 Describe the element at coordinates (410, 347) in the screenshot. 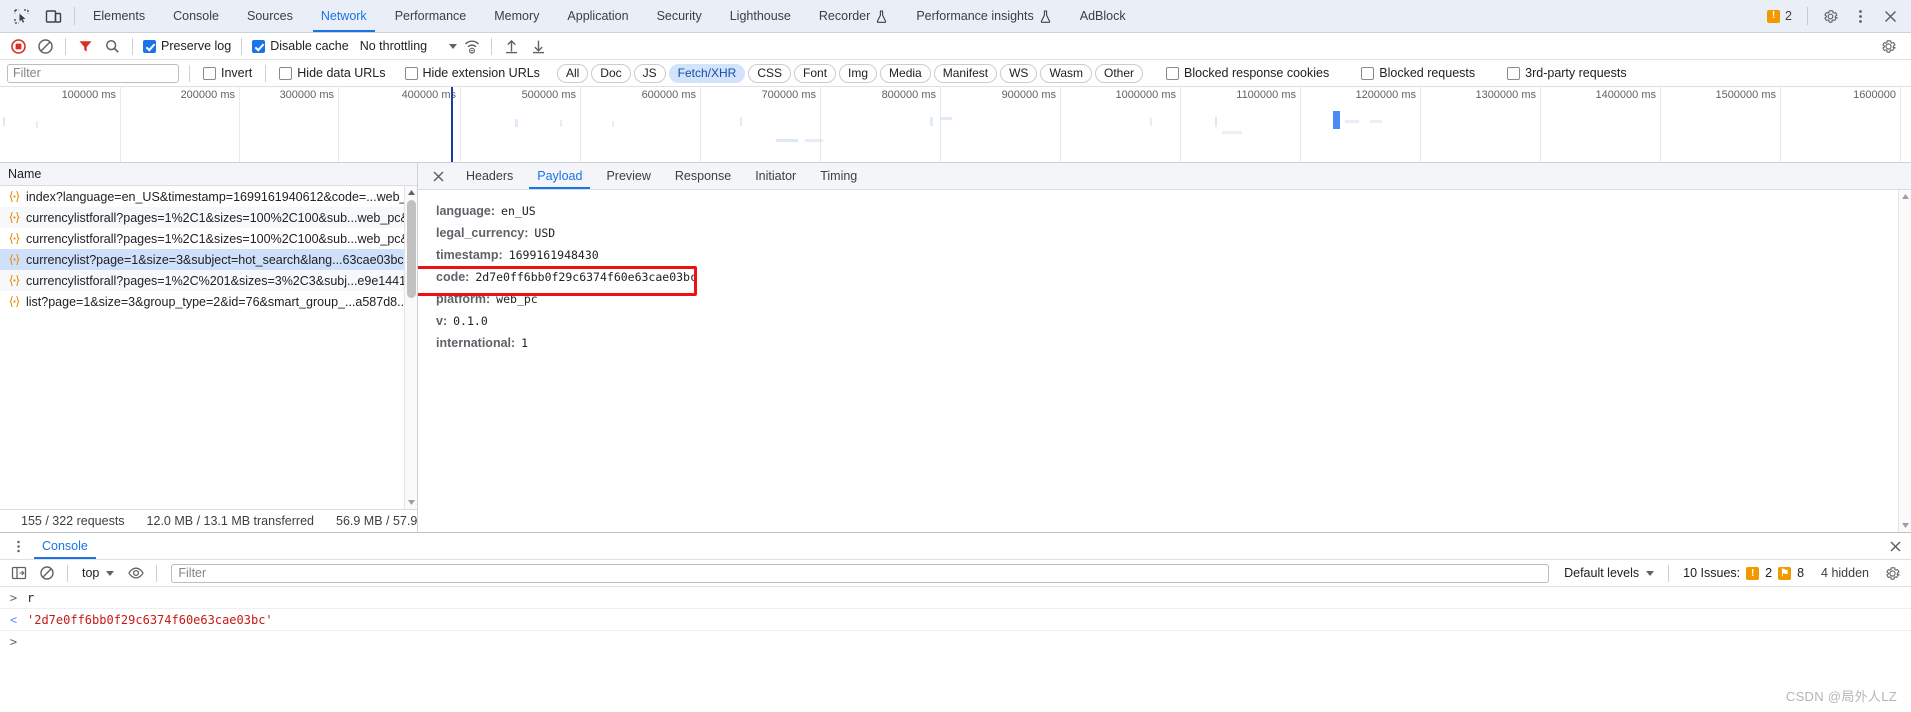

I see `request-list-scrollbar` at that location.